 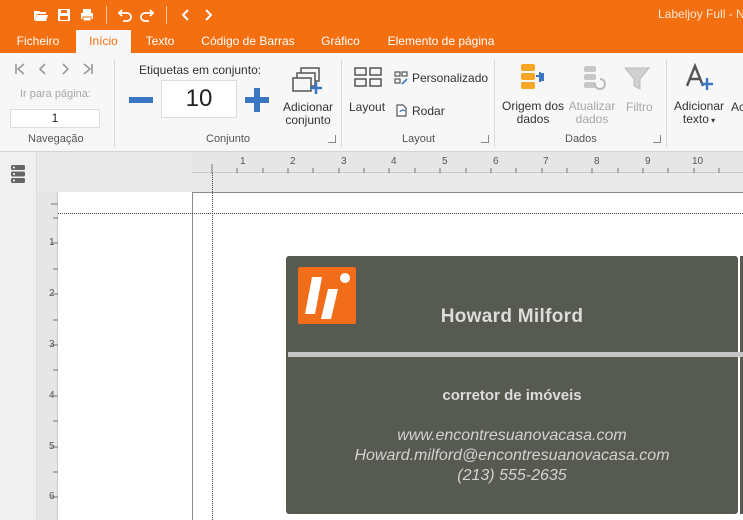 What do you see at coordinates (20, 69) in the screenshot?
I see `first-page-icon` at bounding box center [20, 69].